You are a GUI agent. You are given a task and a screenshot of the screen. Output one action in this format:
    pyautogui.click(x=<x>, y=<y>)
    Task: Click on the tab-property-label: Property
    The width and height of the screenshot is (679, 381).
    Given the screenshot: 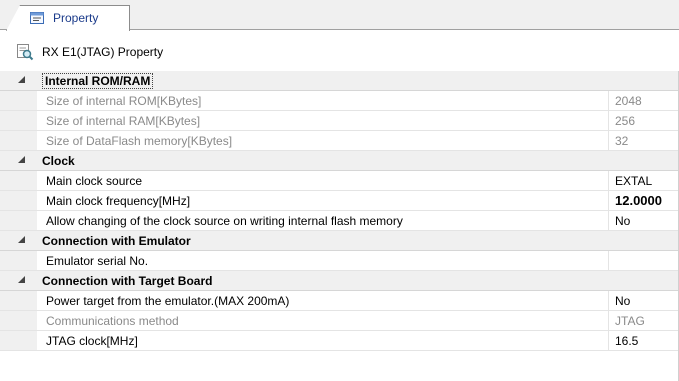 What is the action you would take?
    pyautogui.click(x=76, y=18)
    